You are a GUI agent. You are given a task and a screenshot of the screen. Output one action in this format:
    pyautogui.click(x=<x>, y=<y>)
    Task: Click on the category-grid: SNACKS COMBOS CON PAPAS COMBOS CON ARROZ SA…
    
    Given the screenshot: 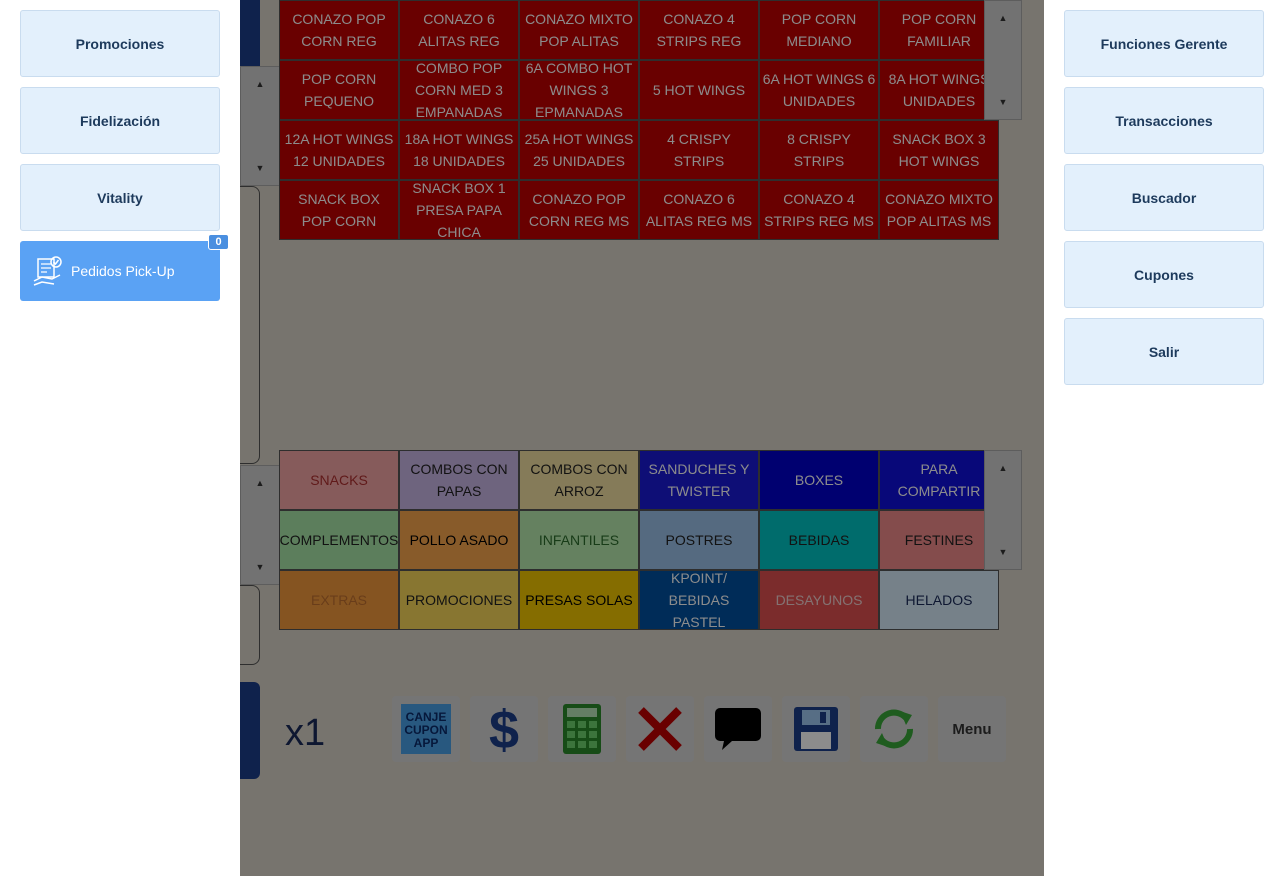 What is the action you would take?
    pyautogui.click(x=639, y=540)
    